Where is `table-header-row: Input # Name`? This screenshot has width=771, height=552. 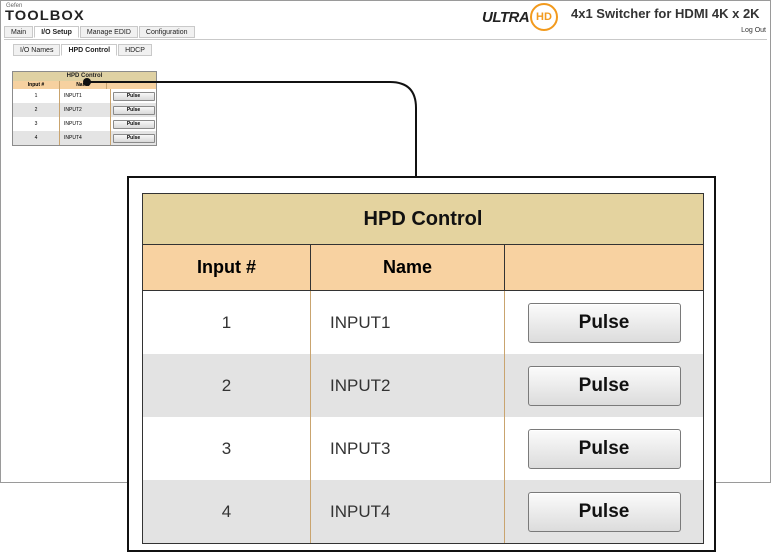
table-header-row: Input # Name is located at coordinates (423, 268).